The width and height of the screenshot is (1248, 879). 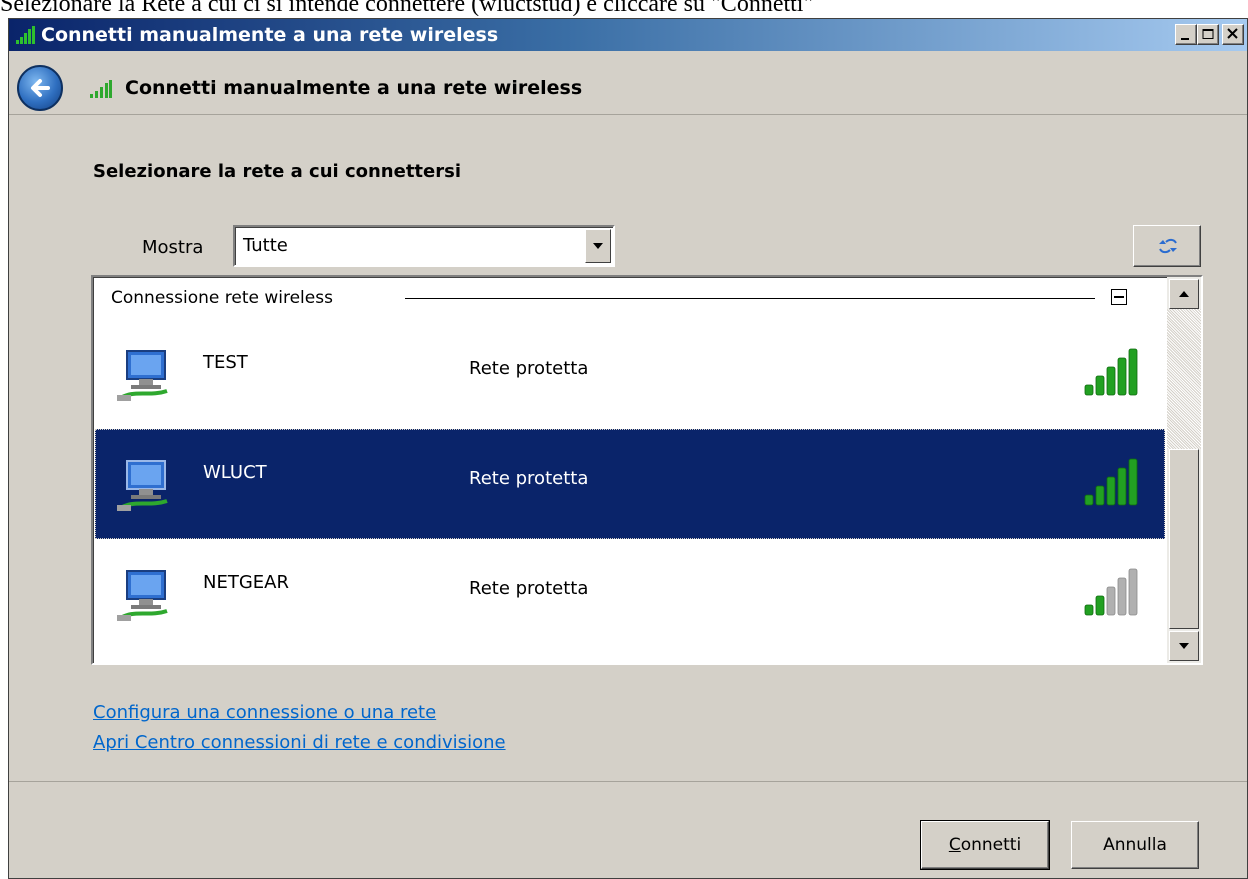 I want to click on vertical-scrollbar, so click(x=1184, y=470).